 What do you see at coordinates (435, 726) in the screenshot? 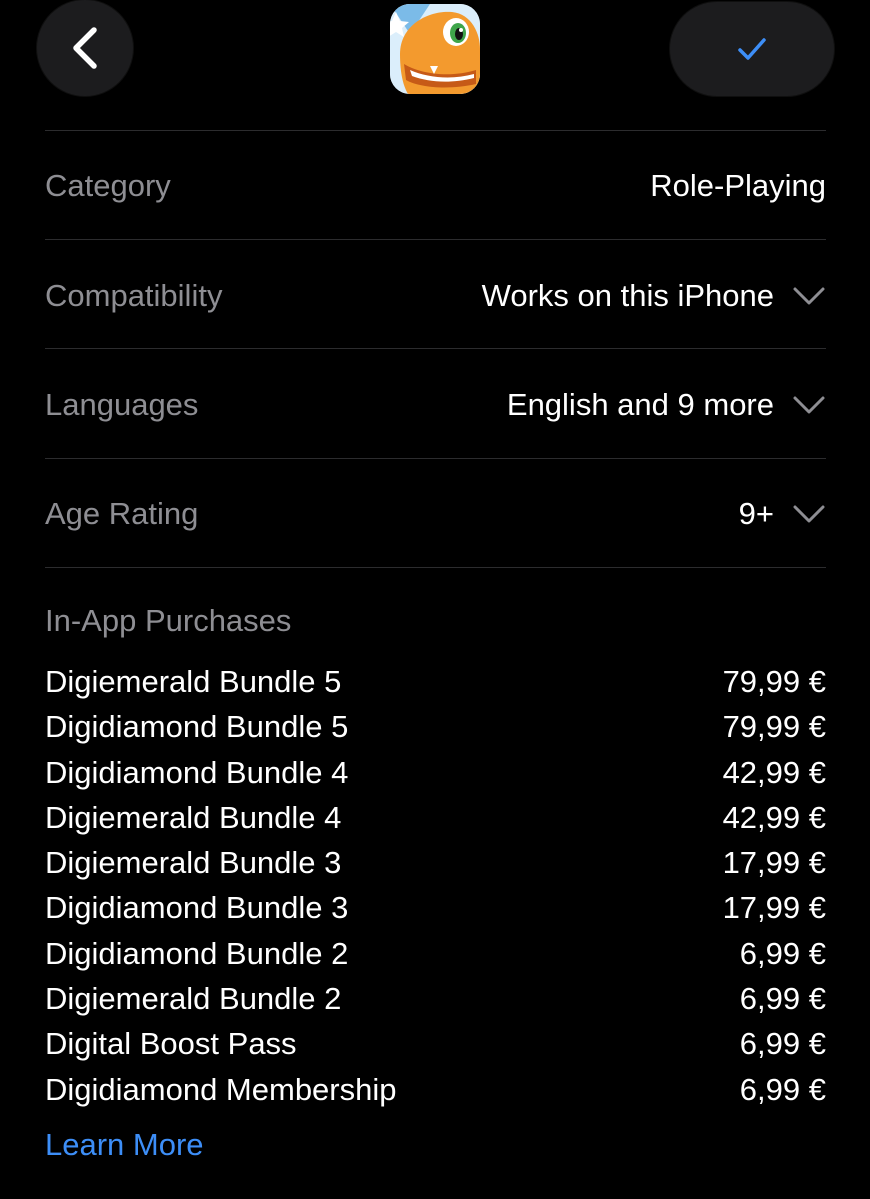
I see `list-item: Digidiamond Bundle 5 79,99 €` at bounding box center [435, 726].